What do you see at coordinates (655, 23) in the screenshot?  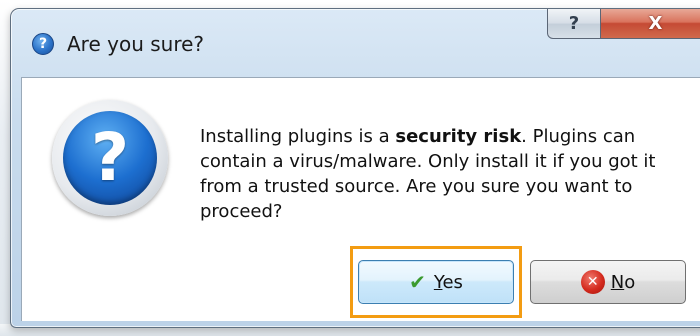 I see `close-icon: X` at bounding box center [655, 23].